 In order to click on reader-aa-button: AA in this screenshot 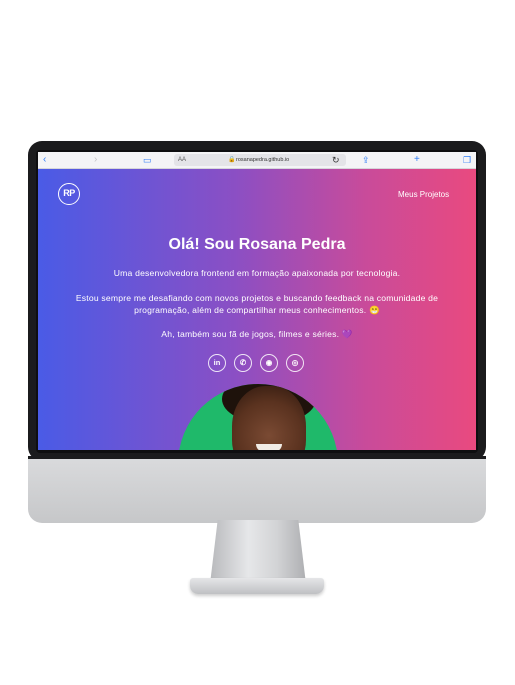, I will do `click(182, 160)`.